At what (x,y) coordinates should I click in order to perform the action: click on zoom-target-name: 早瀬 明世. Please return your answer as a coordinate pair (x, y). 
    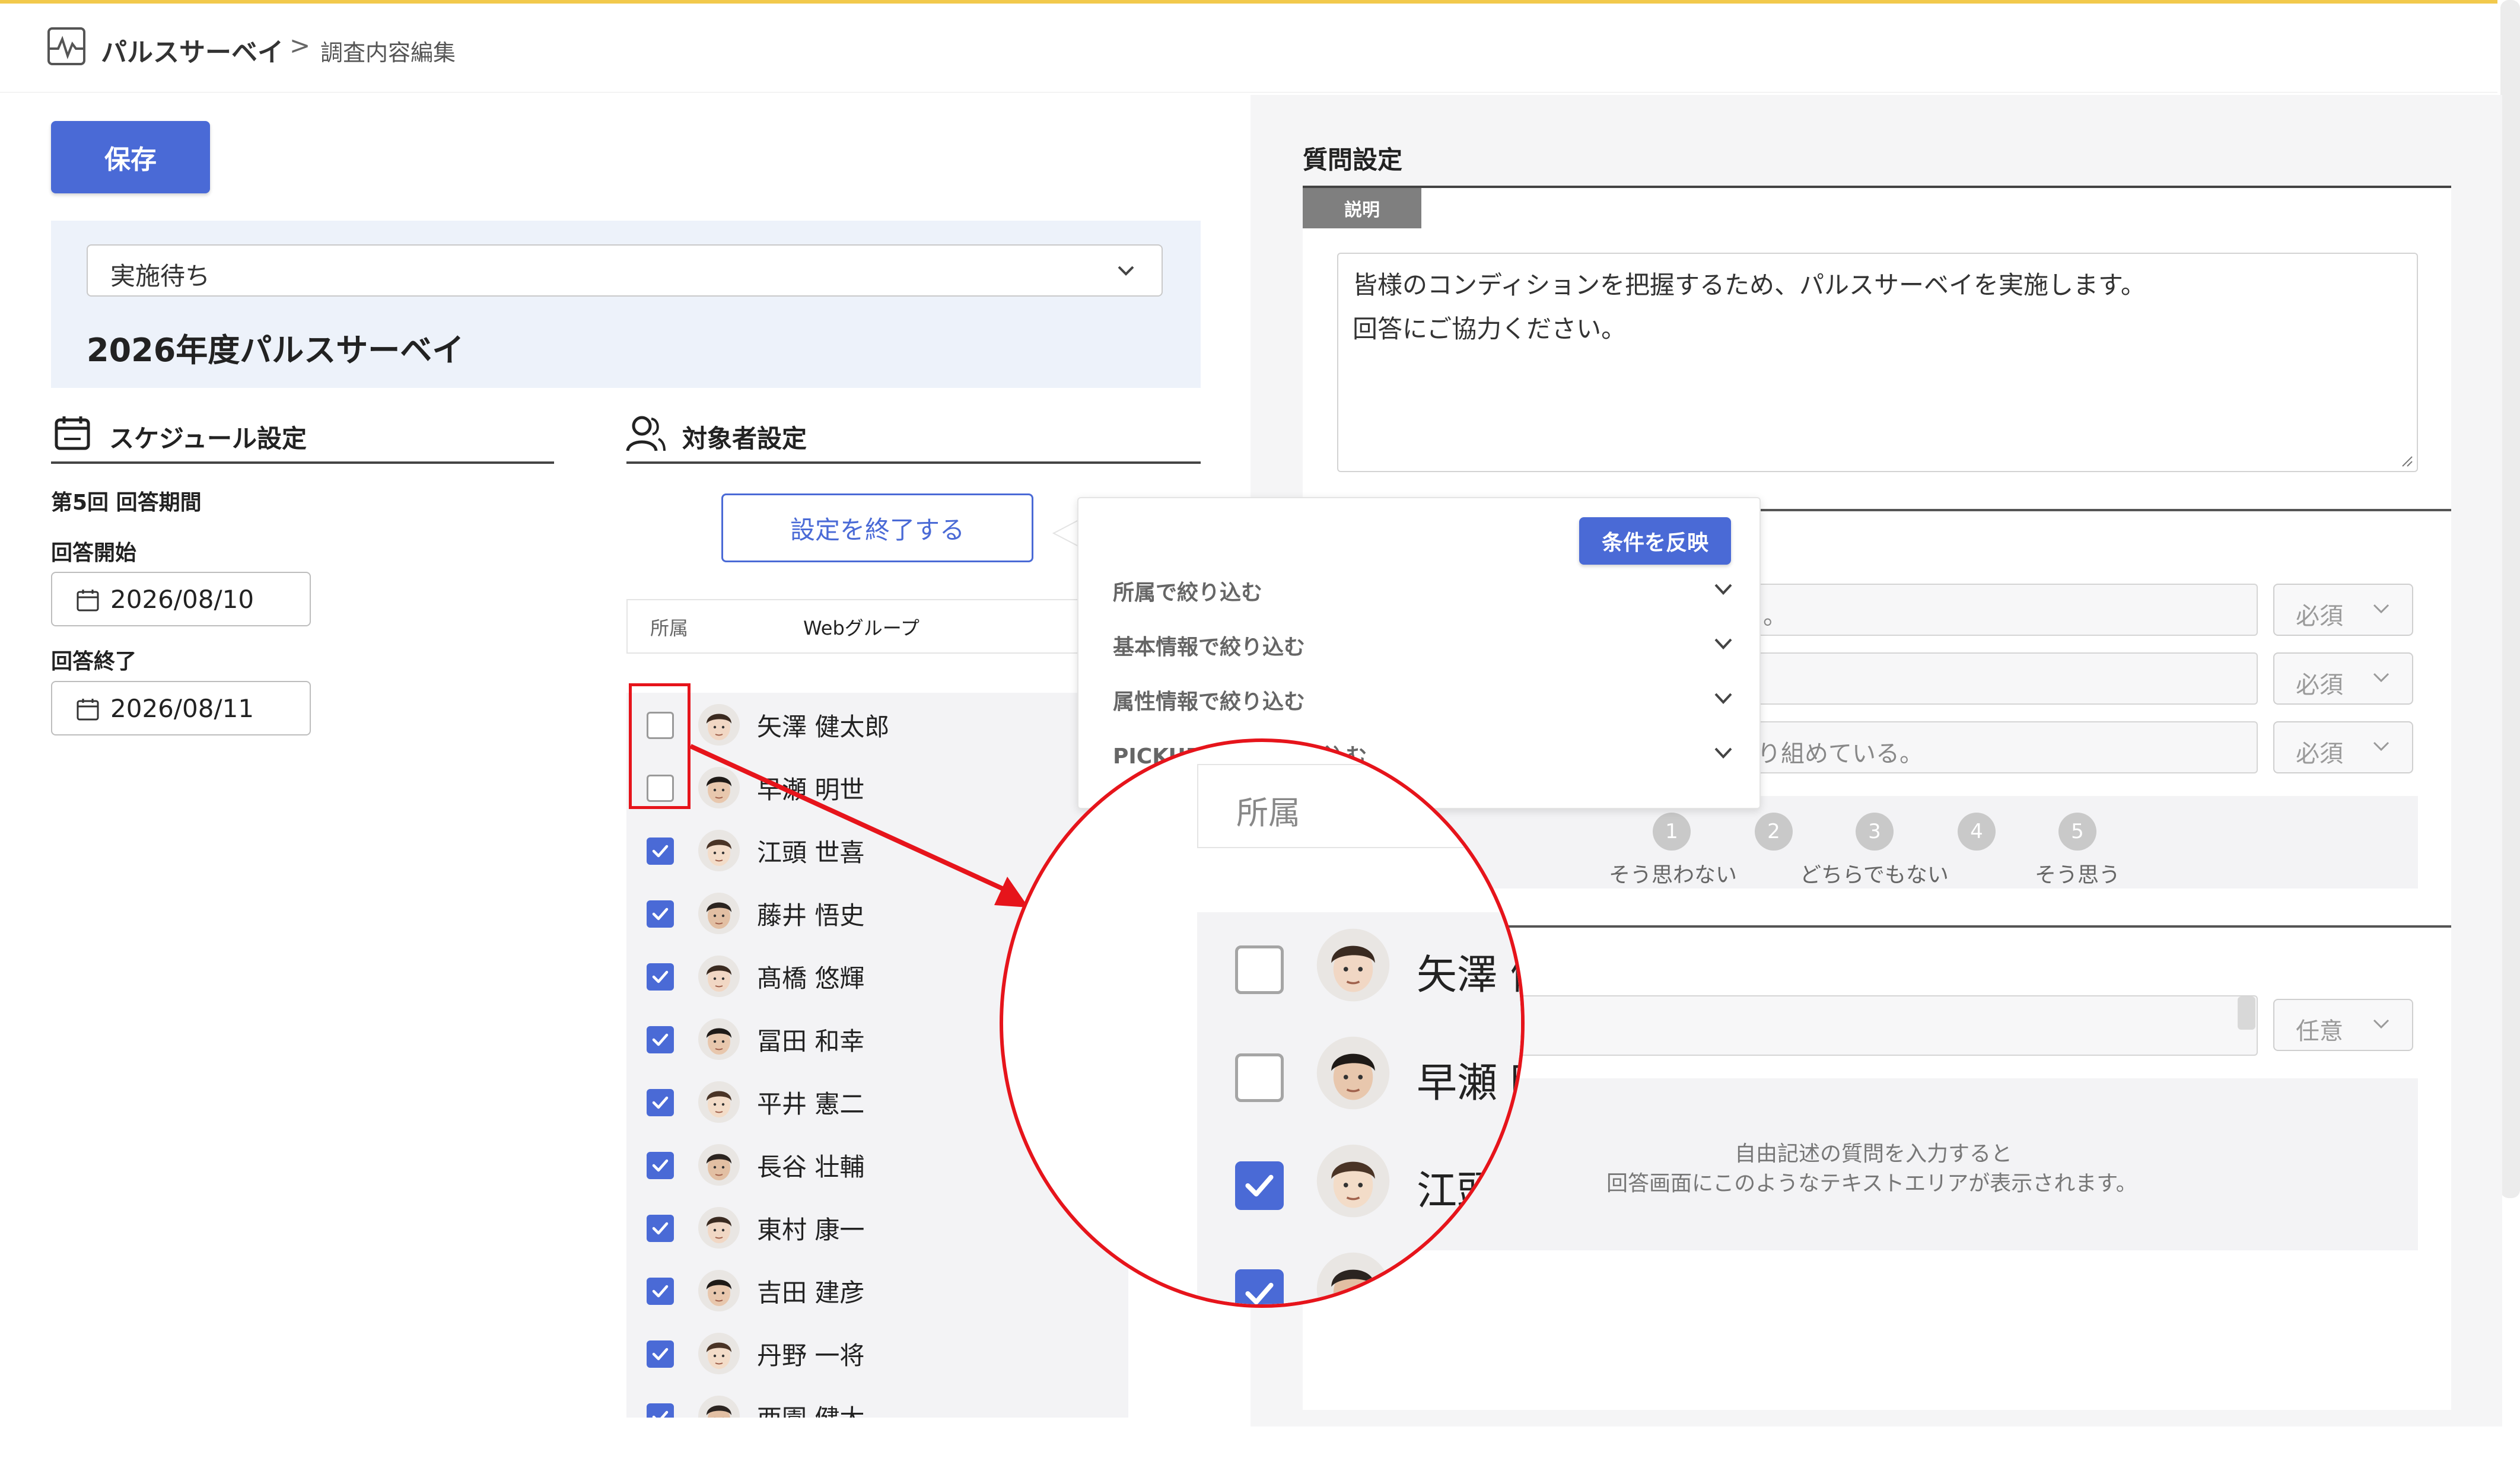
    Looking at the image, I should click on (1469, 1083).